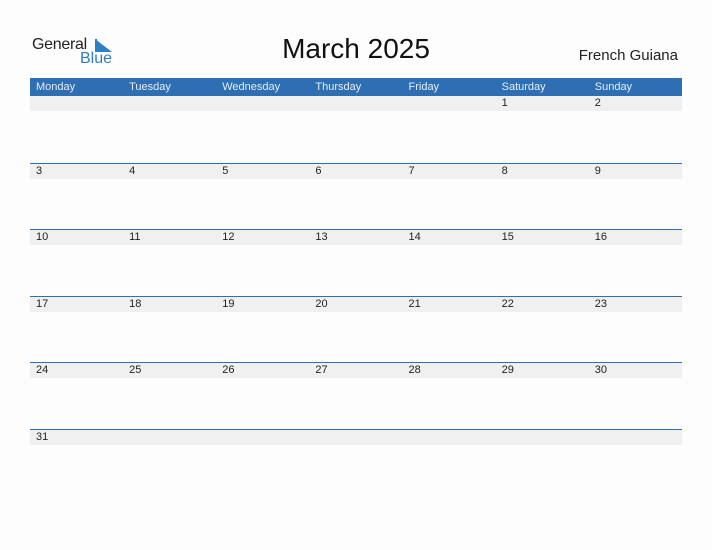  Describe the element at coordinates (42, 370) in the screenshot. I see `day-cell: 24` at that location.